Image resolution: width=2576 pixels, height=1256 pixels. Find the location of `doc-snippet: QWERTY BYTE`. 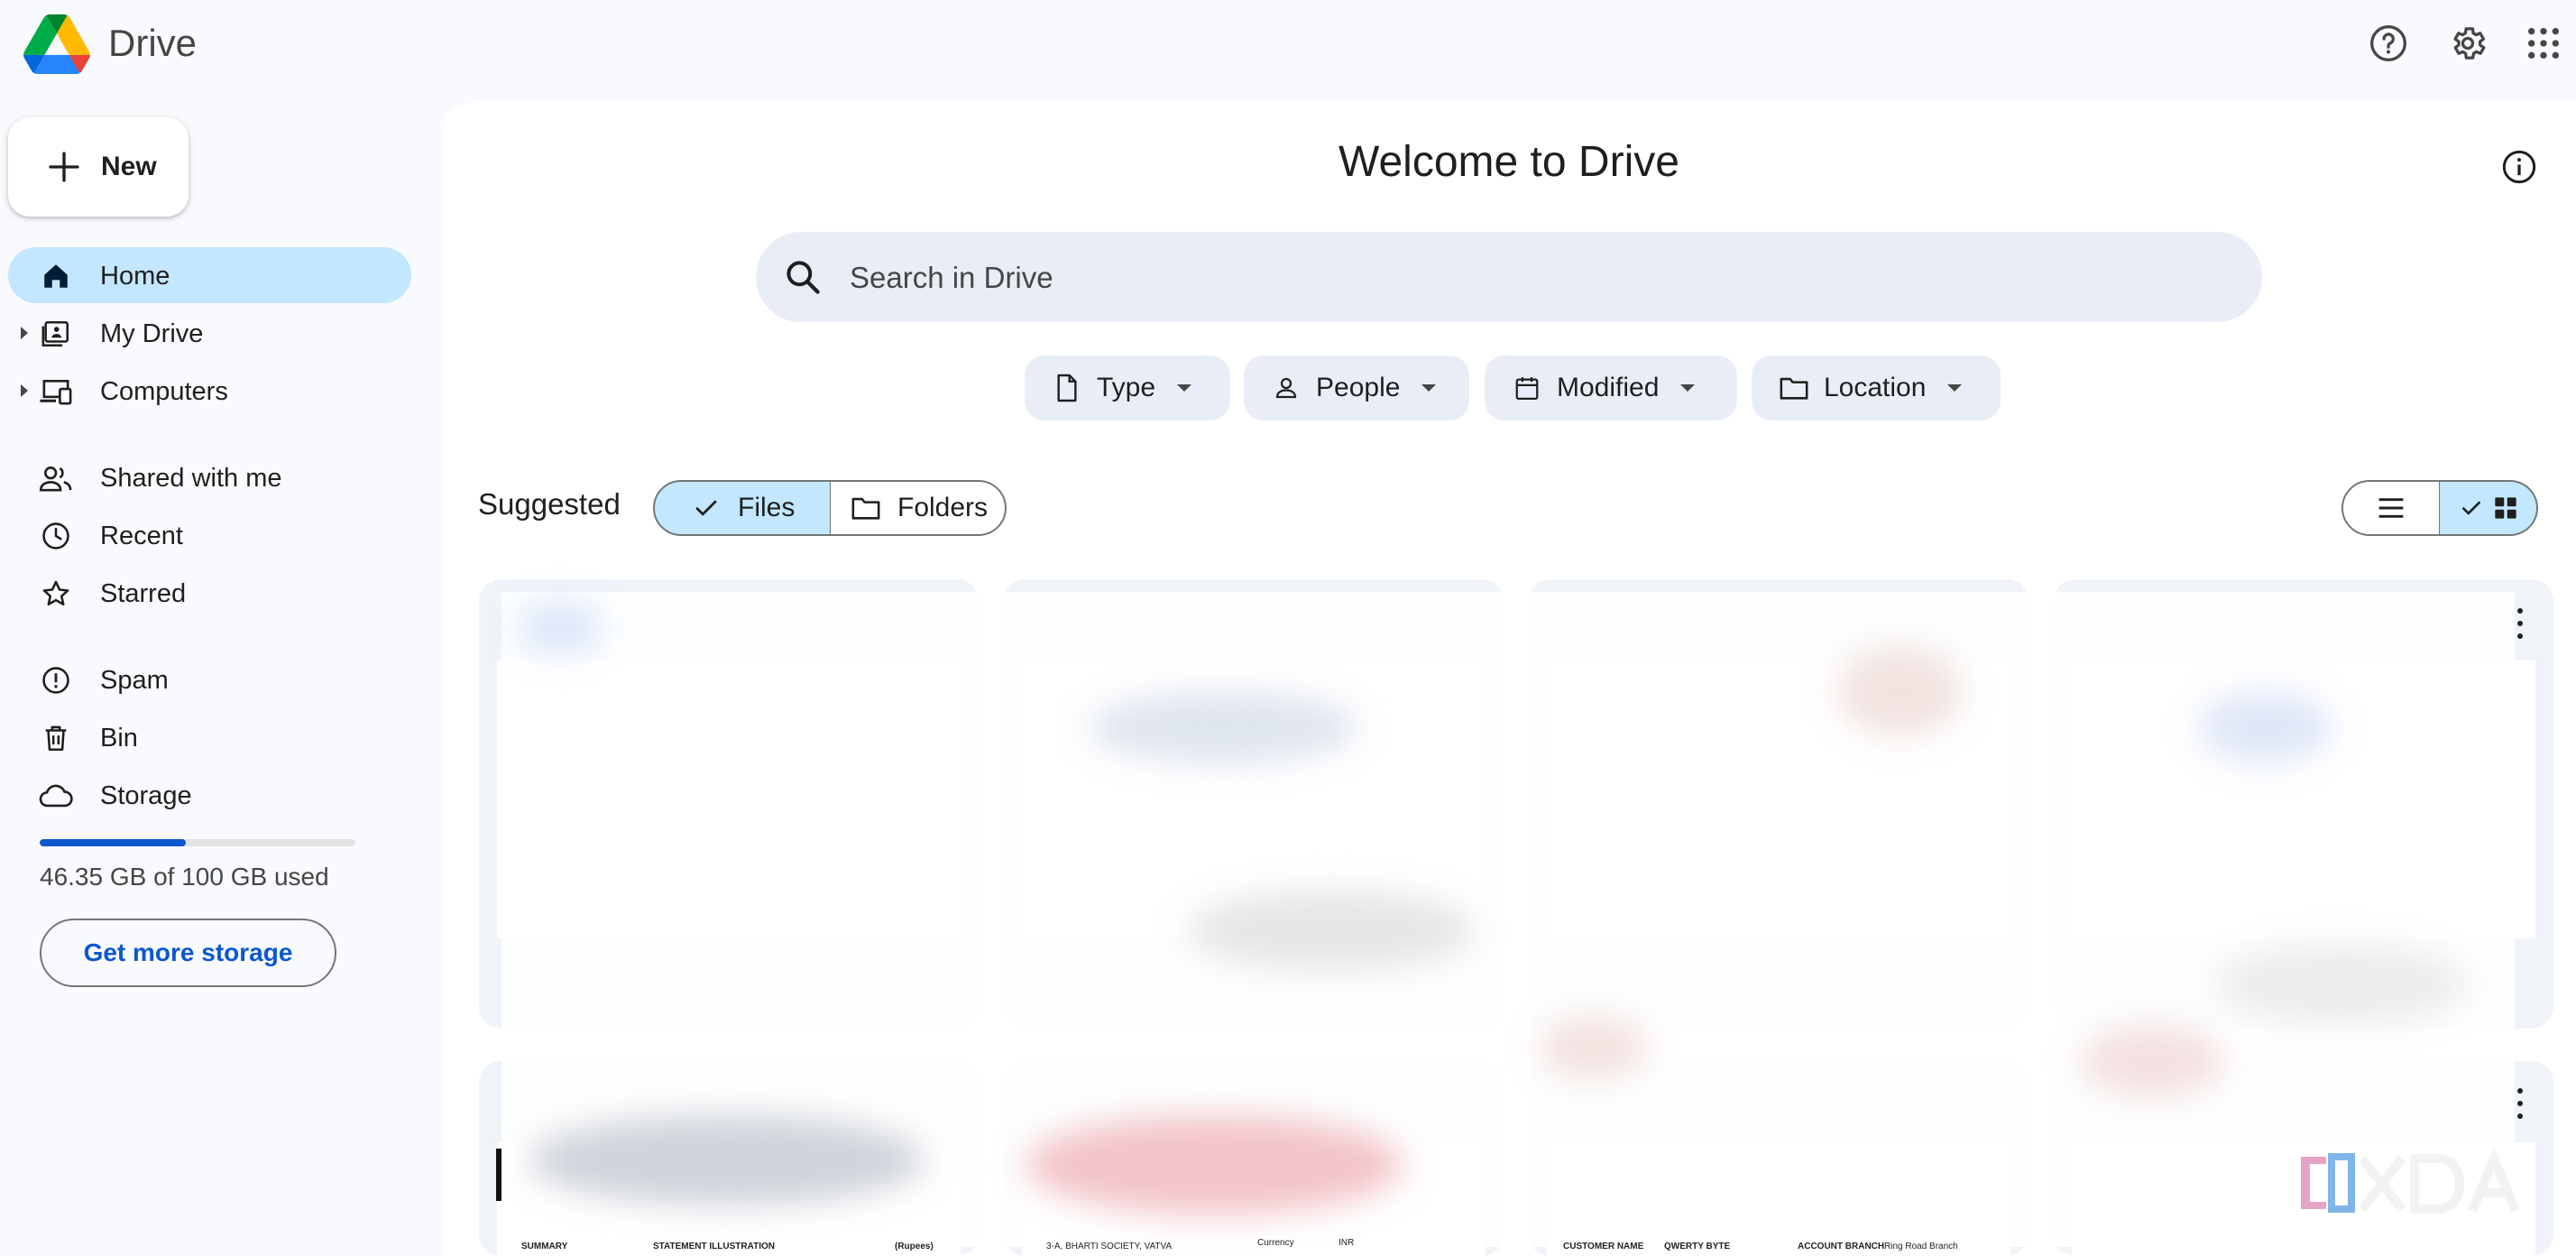

doc-snippet: QWERTY BYTE is located at coordinates (1698, 1246).